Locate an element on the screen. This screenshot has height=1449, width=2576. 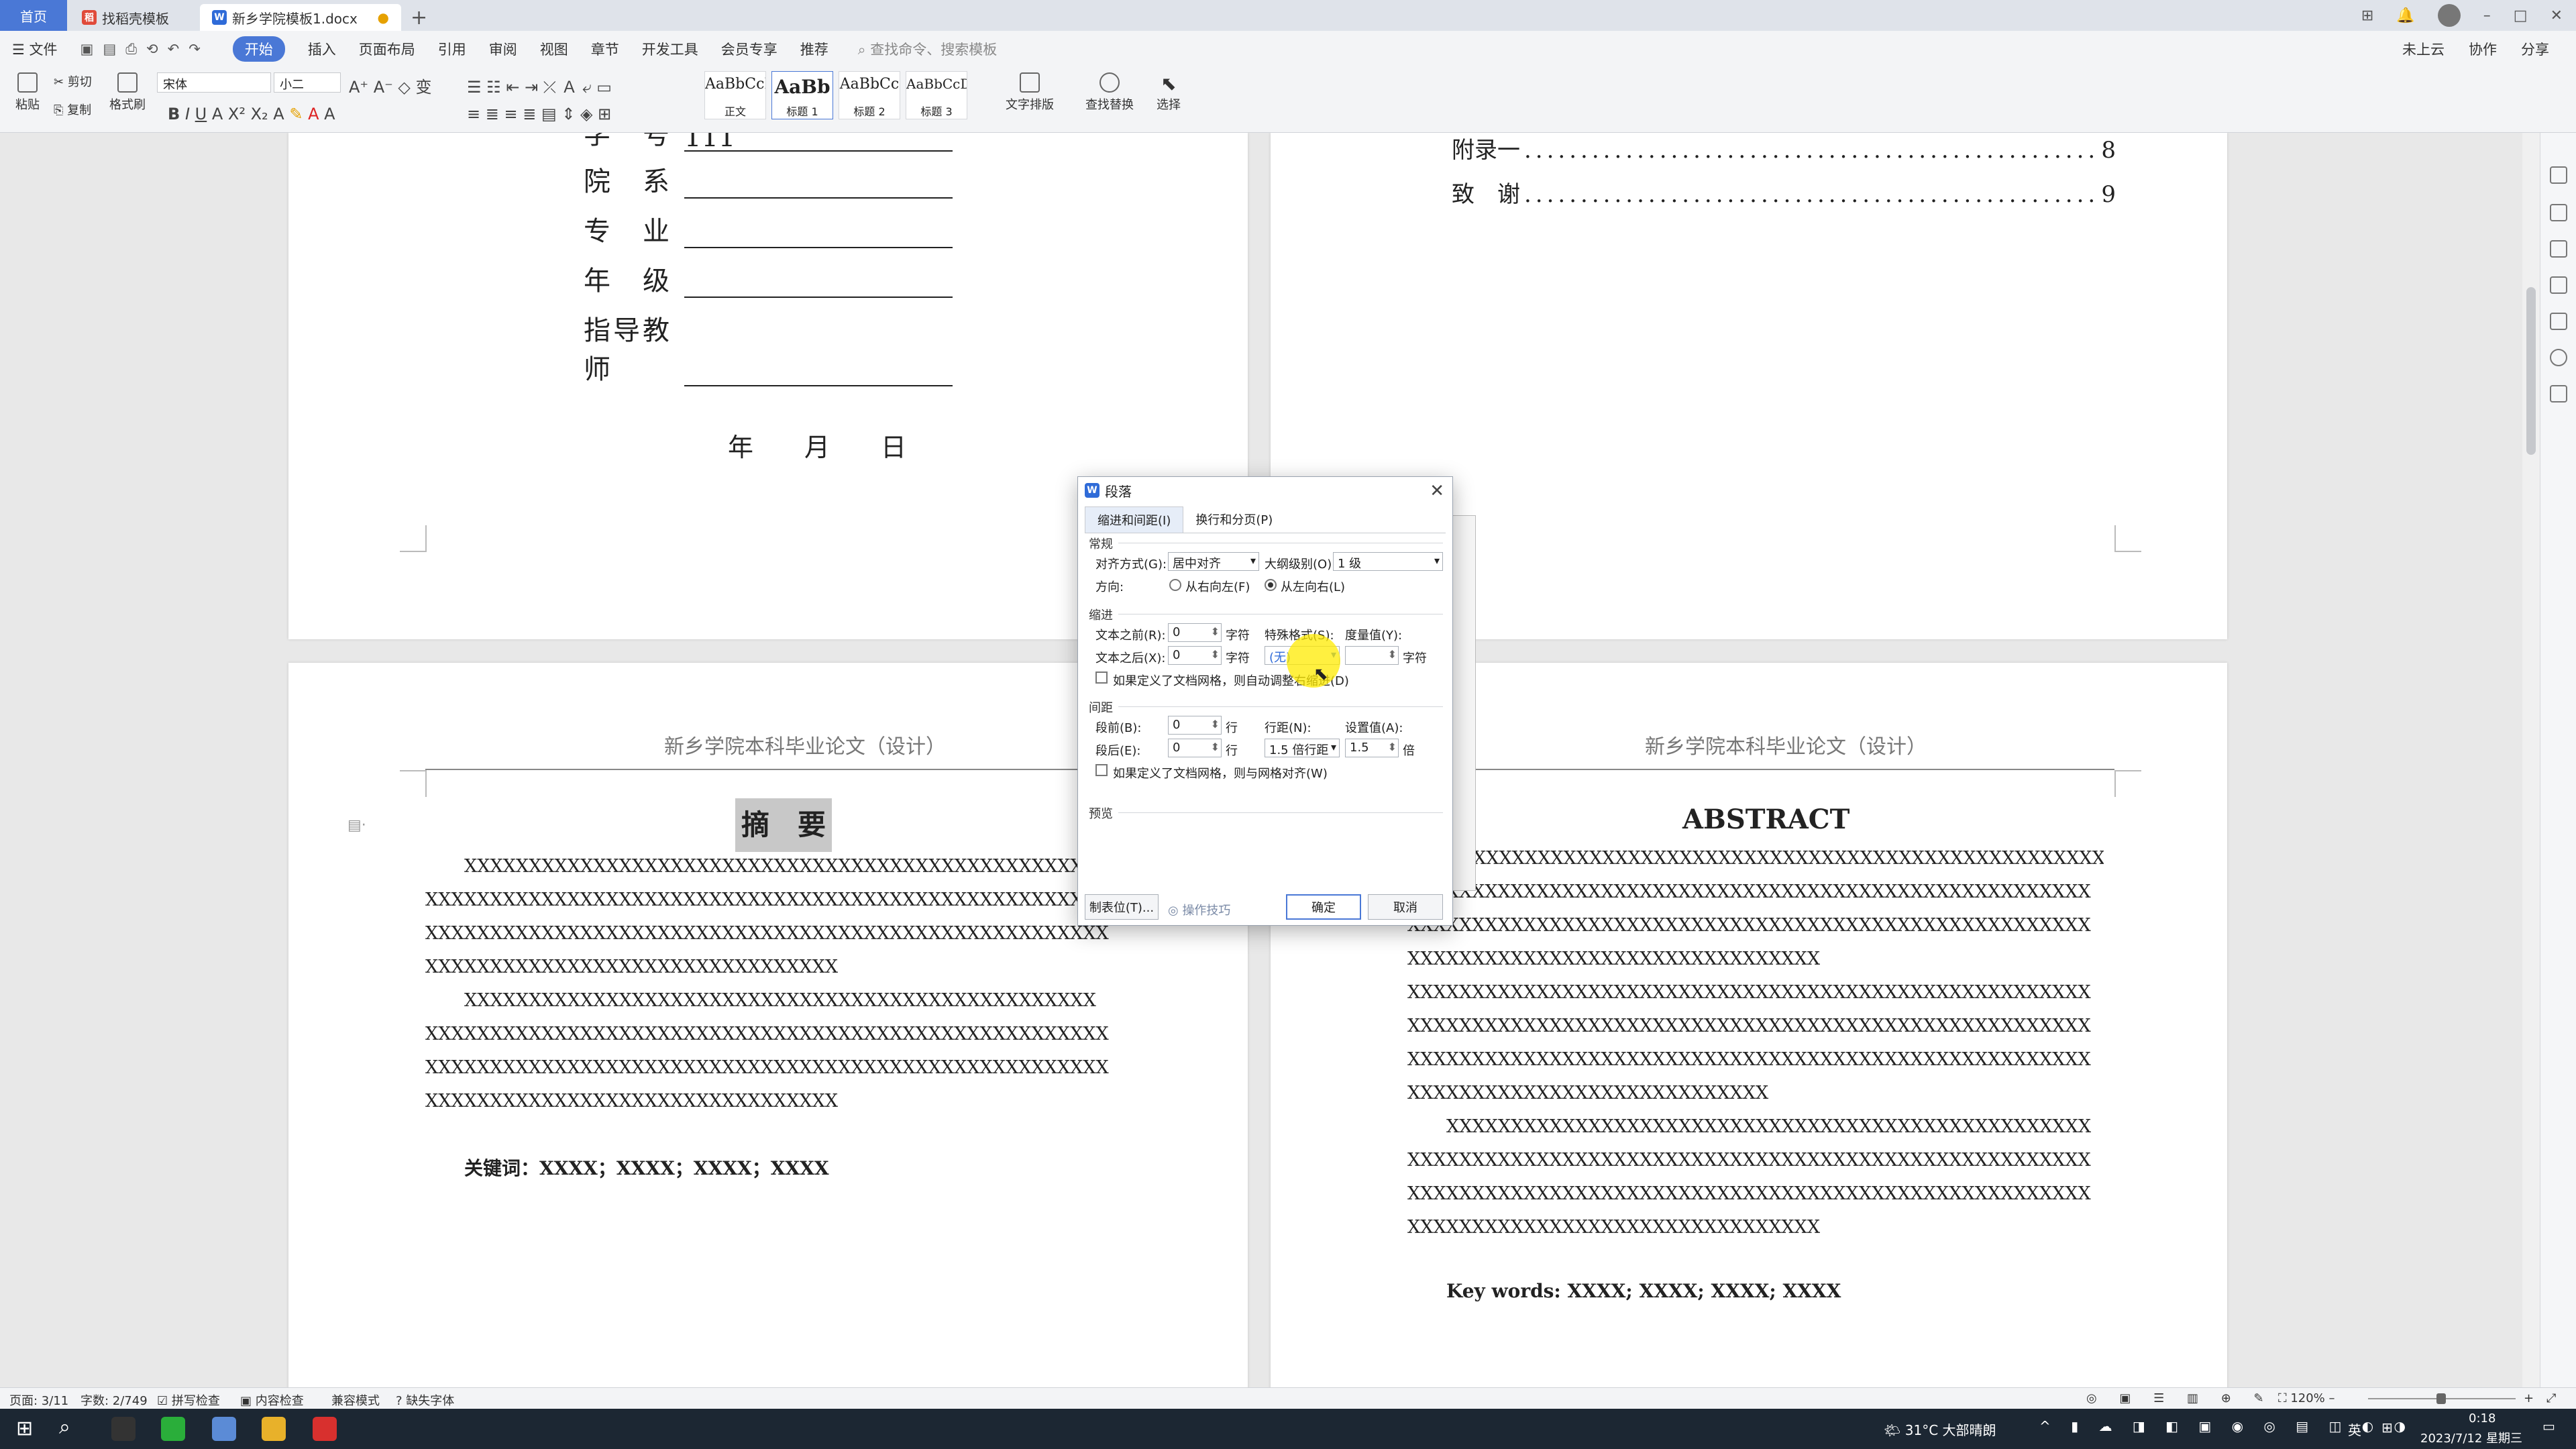
indent-before-input: 0 is located at coordinates (1195, 632).